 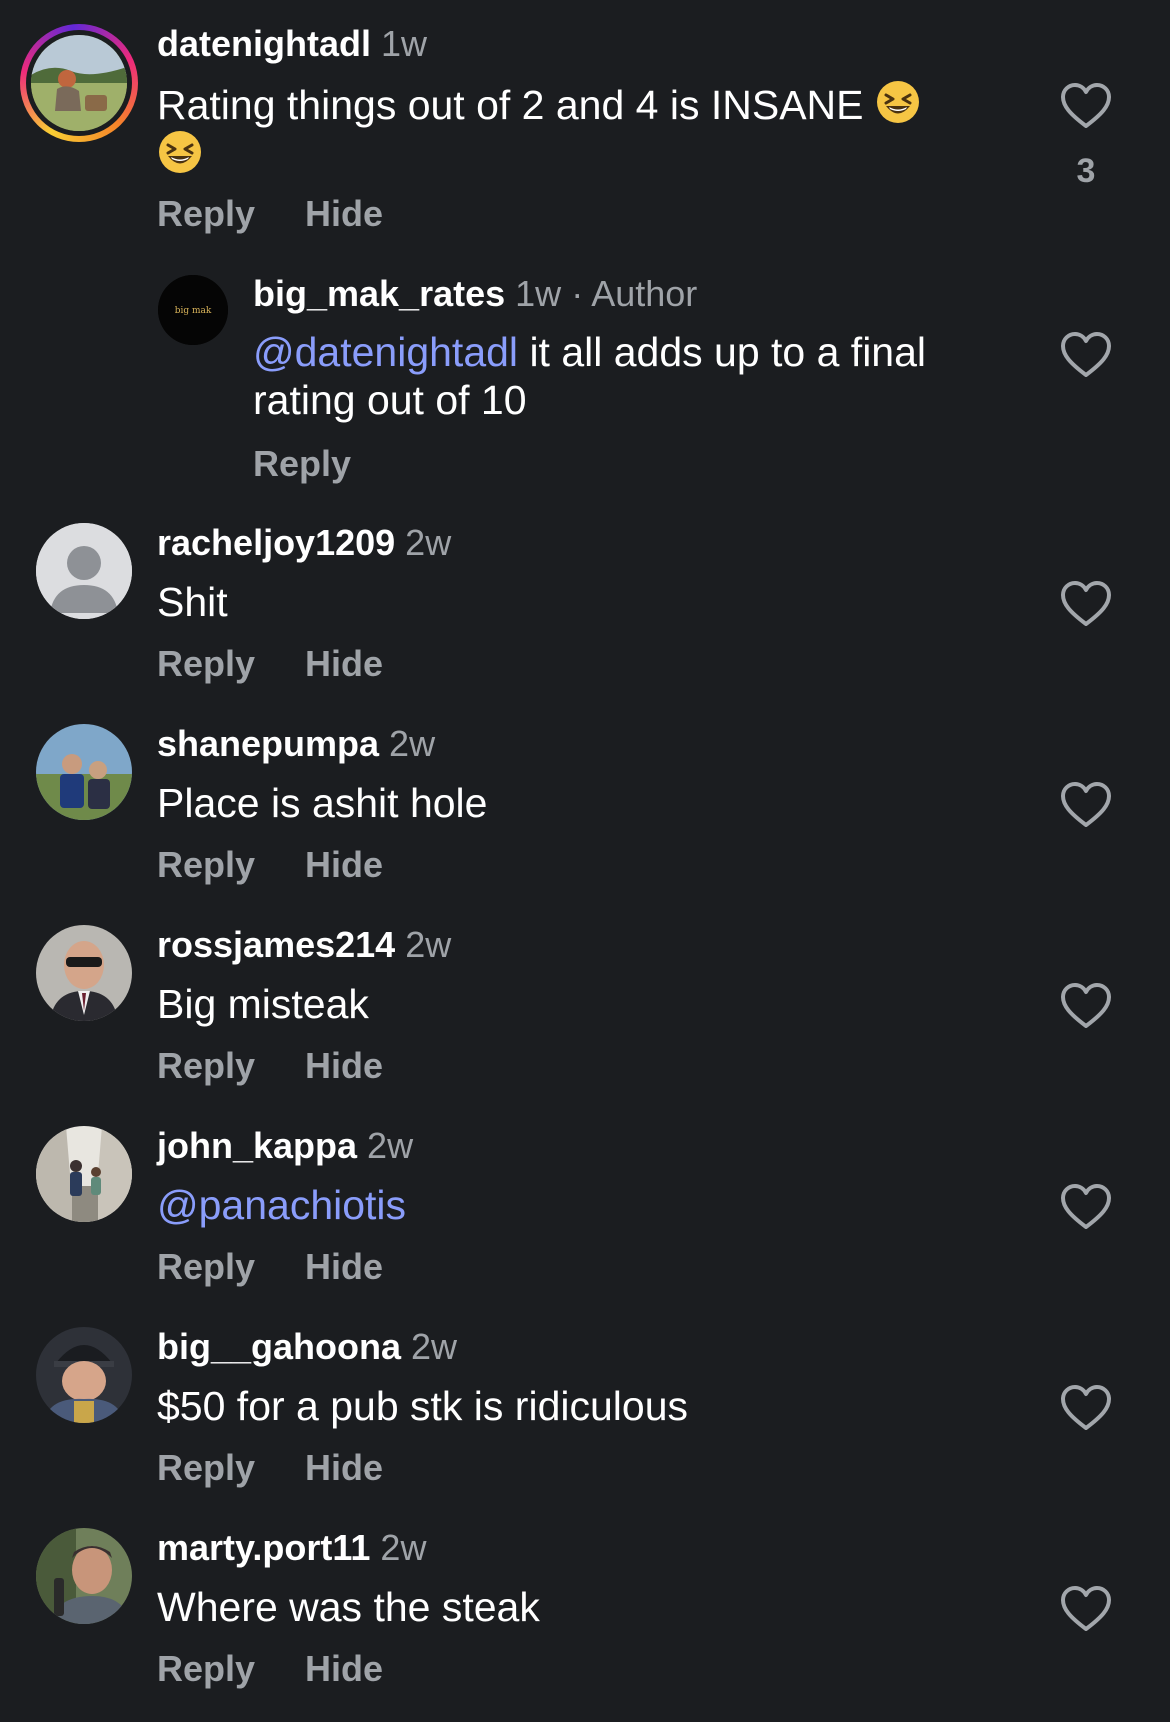 What do you see at coordinates (510, 105) in the screenshot?
I see `comment-text-body: Rating things out of 2 and 4 is INSANE` at bounding box center [510, 105].